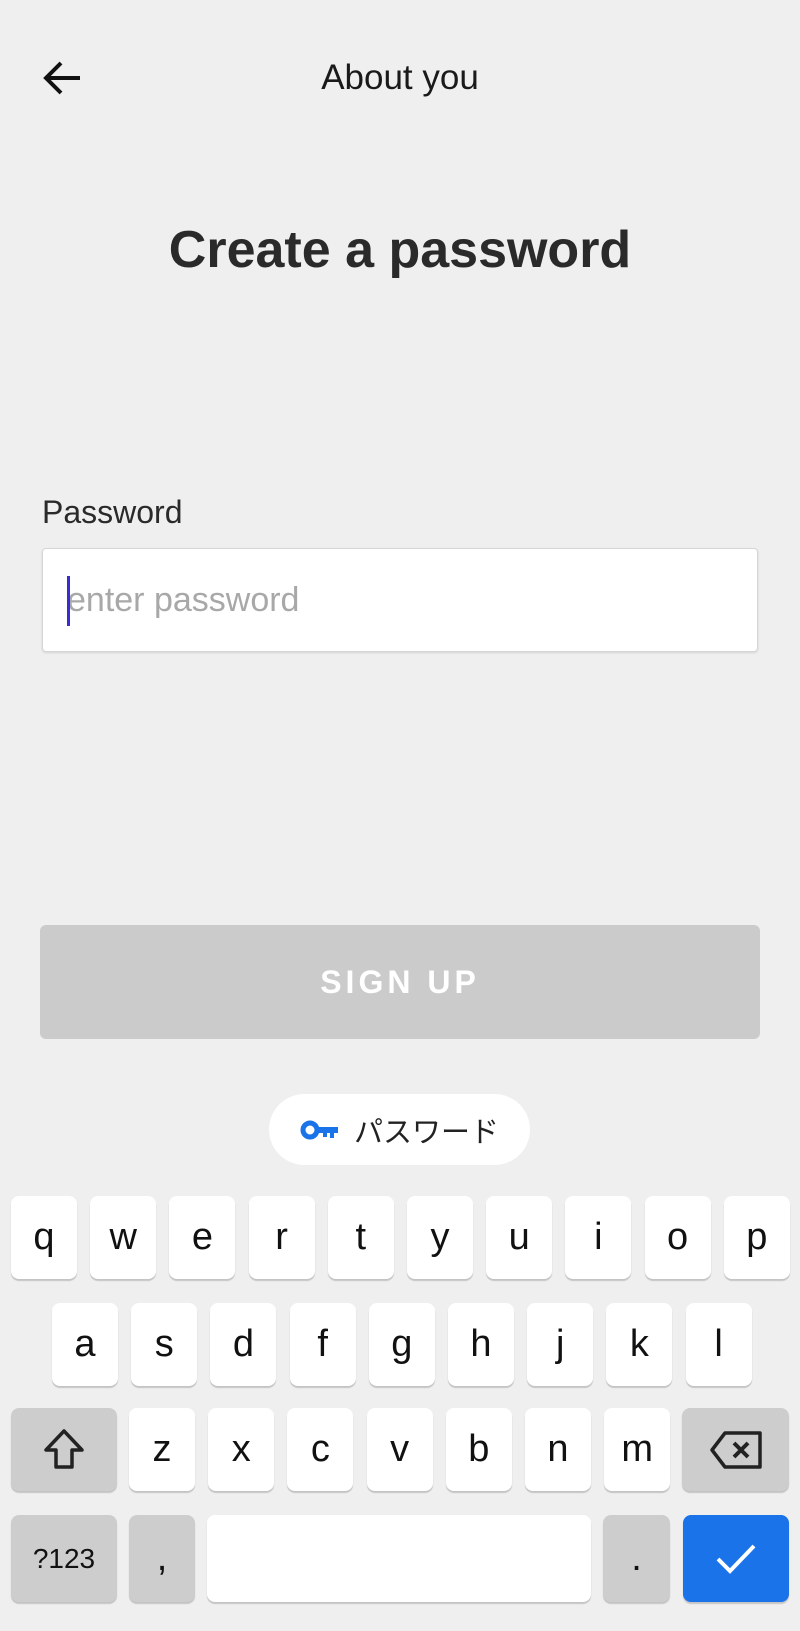 This screenshot has height=1631, width=800. What do you see at coordinates (407, 600) in the screenshot?
I see `password-input` at bounding box center [407, 600].